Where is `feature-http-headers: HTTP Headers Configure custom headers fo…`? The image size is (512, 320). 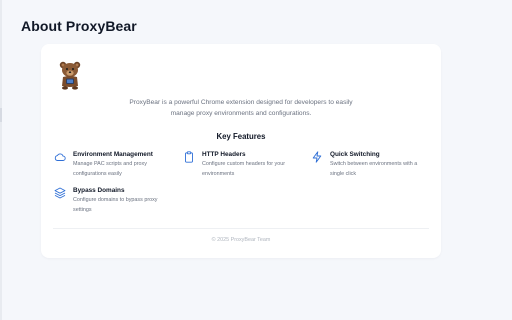
feature-http-headers: HTTP Headers Configure custom headers fo… is located at coordinates (243, 166).